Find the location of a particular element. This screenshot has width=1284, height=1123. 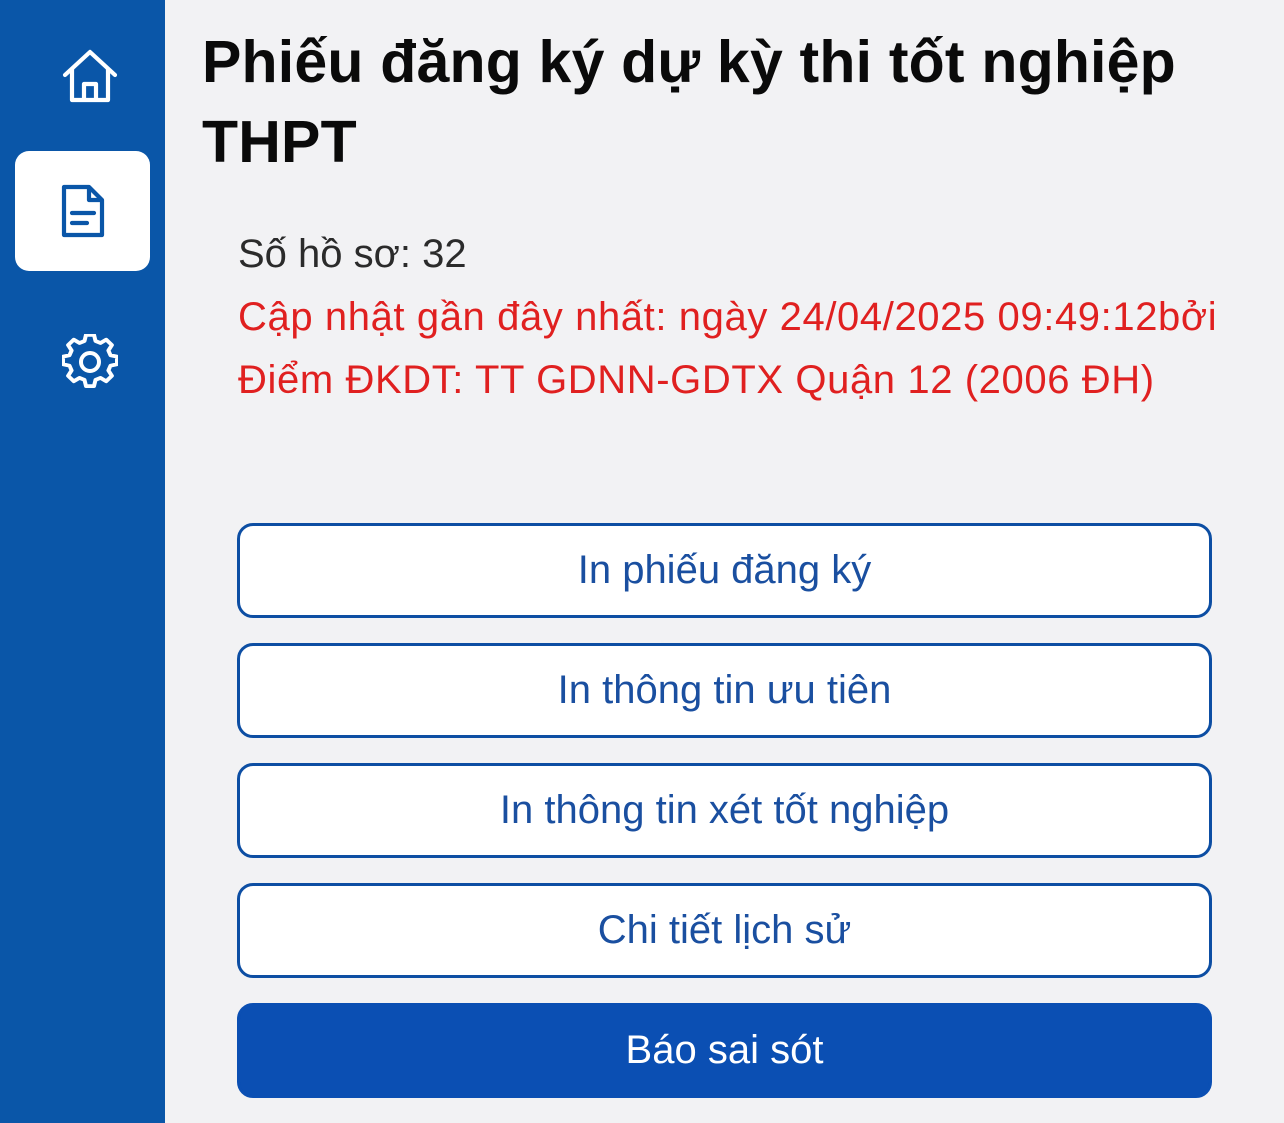

sidebar-item-document is located at coordinates (82, 211).